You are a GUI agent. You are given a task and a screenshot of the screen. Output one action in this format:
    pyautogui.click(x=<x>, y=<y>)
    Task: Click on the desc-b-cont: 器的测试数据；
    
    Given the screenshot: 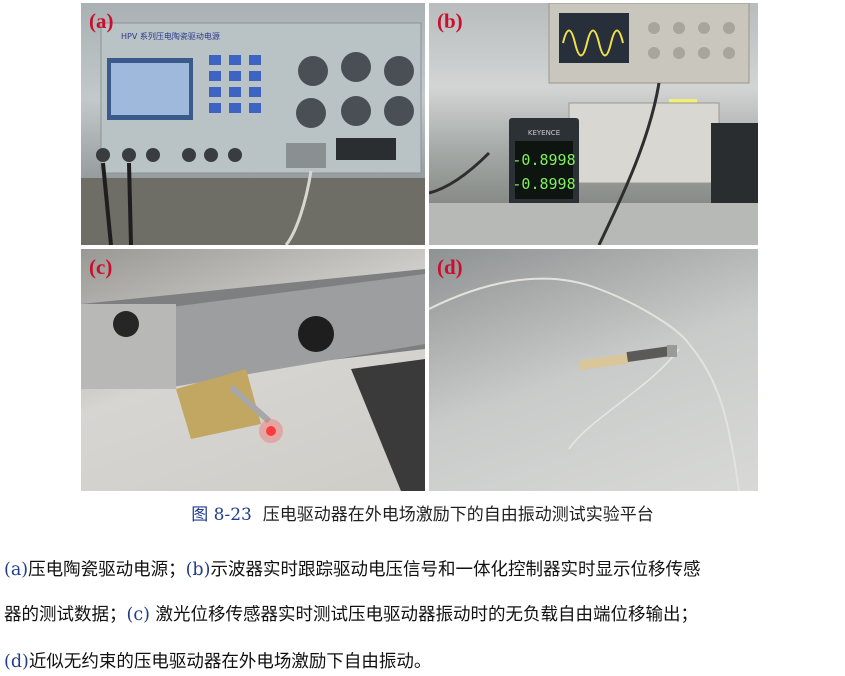 What is the action you would take?
    pyautogui.click(x=65, y=615)
    